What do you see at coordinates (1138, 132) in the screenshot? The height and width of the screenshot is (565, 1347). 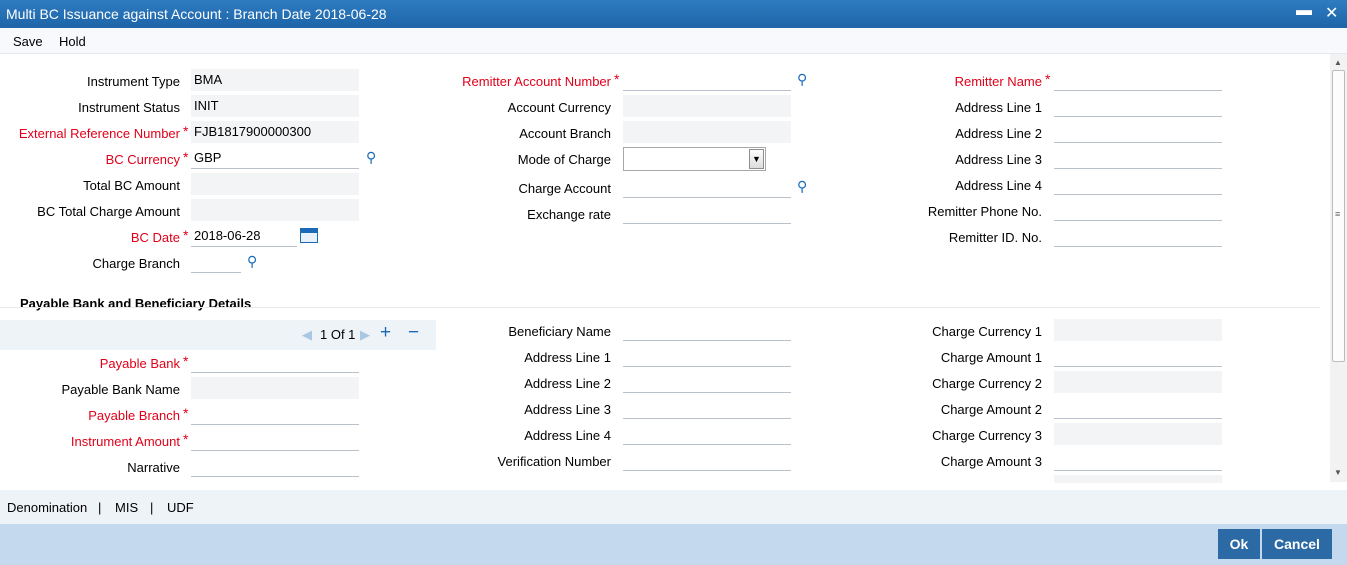 I see `address-line-2-input` at bounding box center [1138, 132].